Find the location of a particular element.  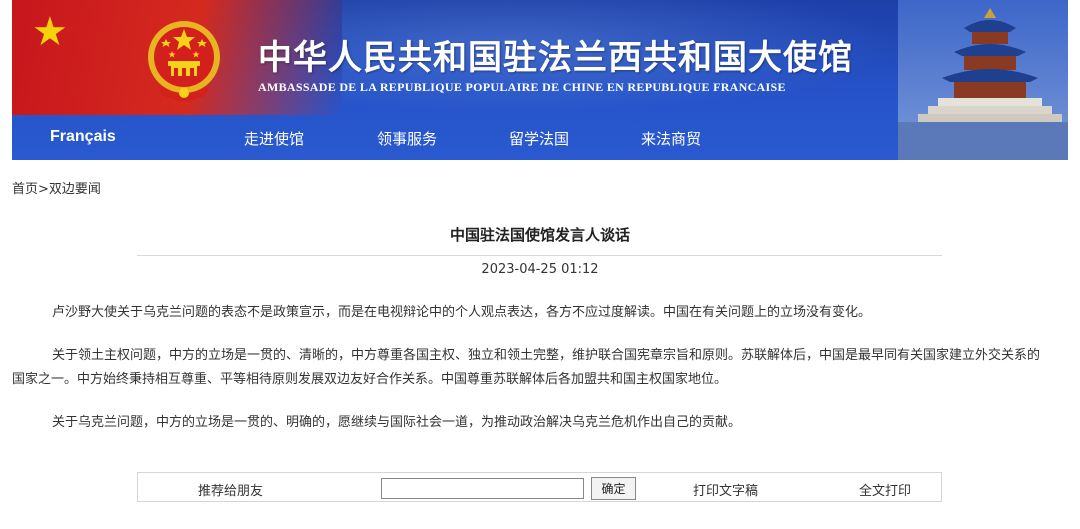

nav-item-study-in-france: 留学法国 is located at coordinates (539, 138).